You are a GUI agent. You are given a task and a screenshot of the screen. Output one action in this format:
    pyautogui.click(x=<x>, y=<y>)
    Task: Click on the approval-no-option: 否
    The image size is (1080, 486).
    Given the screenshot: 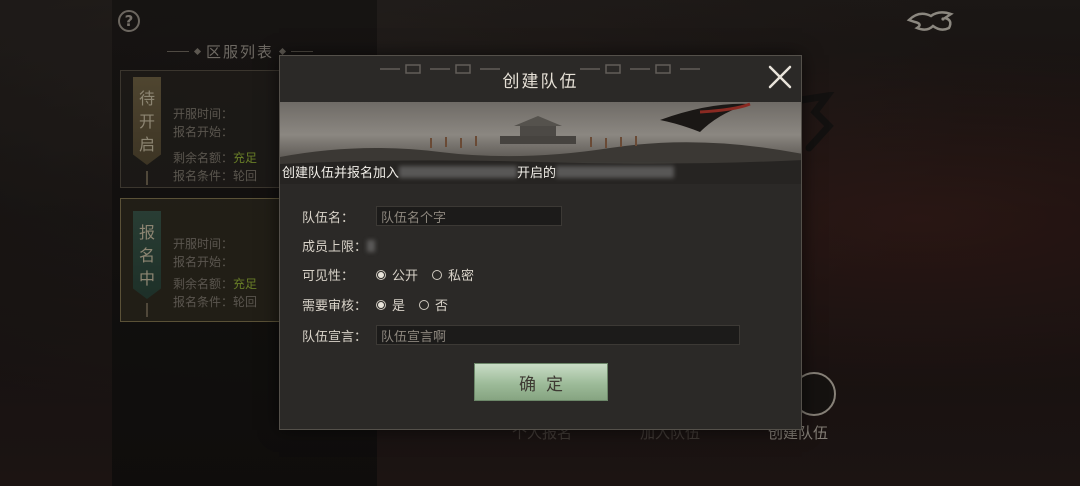 What is the action you would take?
    pyautogui.click(x=433, y=304)
    